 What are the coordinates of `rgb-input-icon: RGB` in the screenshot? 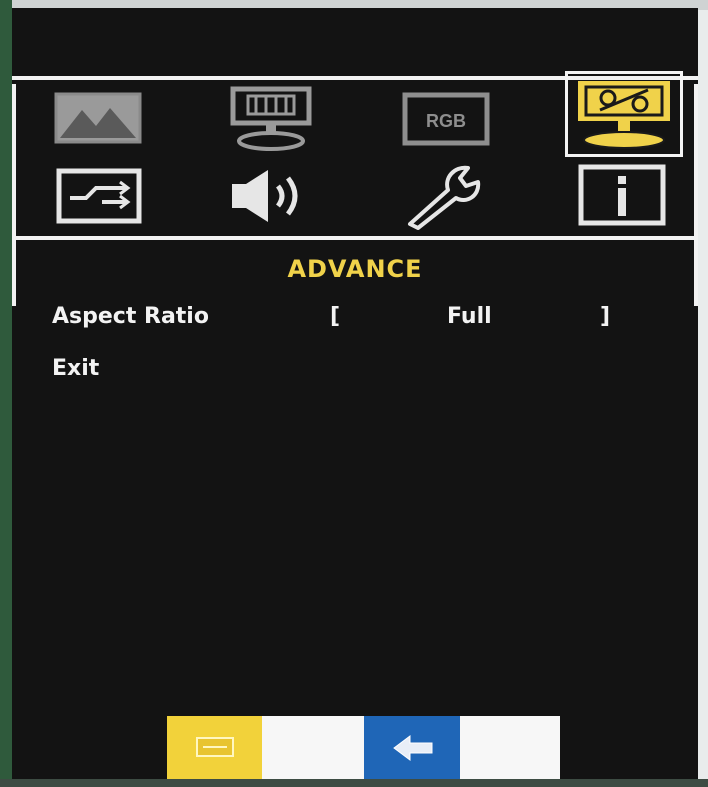 It's located at (446, 119).